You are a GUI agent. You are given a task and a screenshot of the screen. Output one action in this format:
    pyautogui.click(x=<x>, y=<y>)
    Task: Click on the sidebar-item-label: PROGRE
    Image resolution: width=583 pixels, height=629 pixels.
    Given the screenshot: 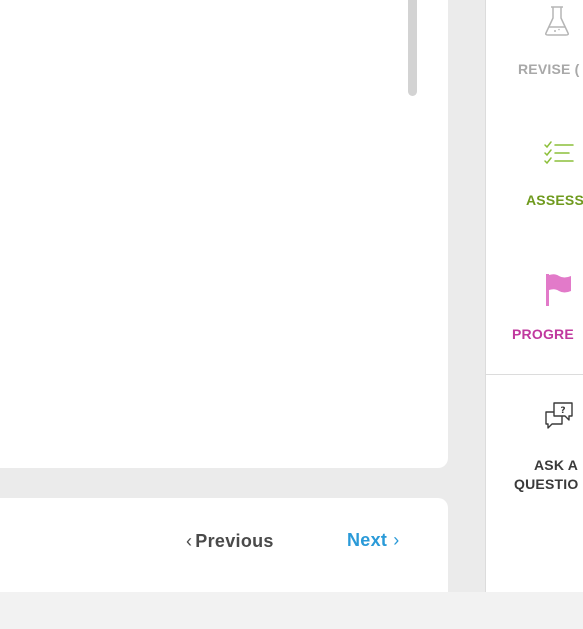 What is the action you would take?
    pyautogui.click(x=543, y=334)
    